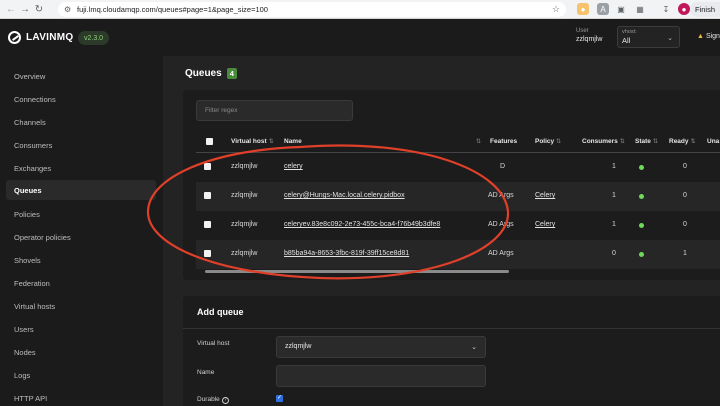 The width and height of the screenshot is (720, 406). I want to click on vhost-select: vhost: All ⌄, so click(648, 37).